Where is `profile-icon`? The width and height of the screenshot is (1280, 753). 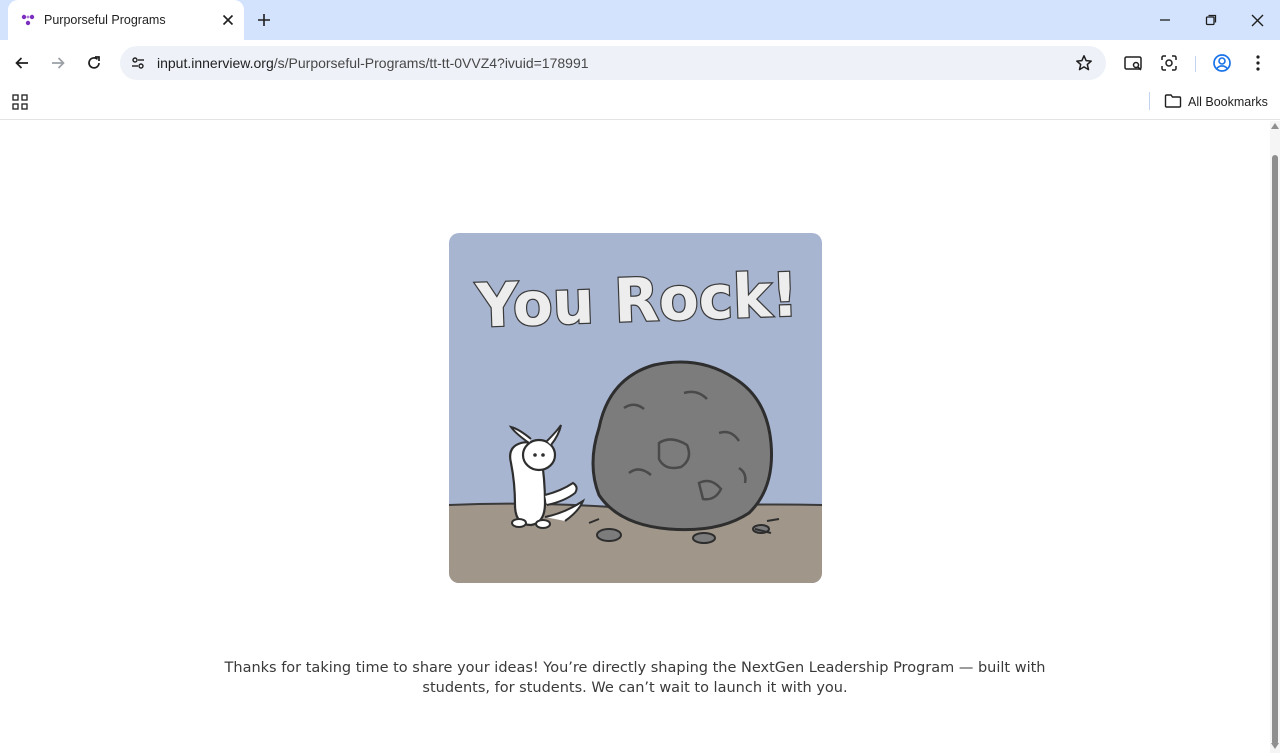 profile-icon is located at coordinates (1222, 63).